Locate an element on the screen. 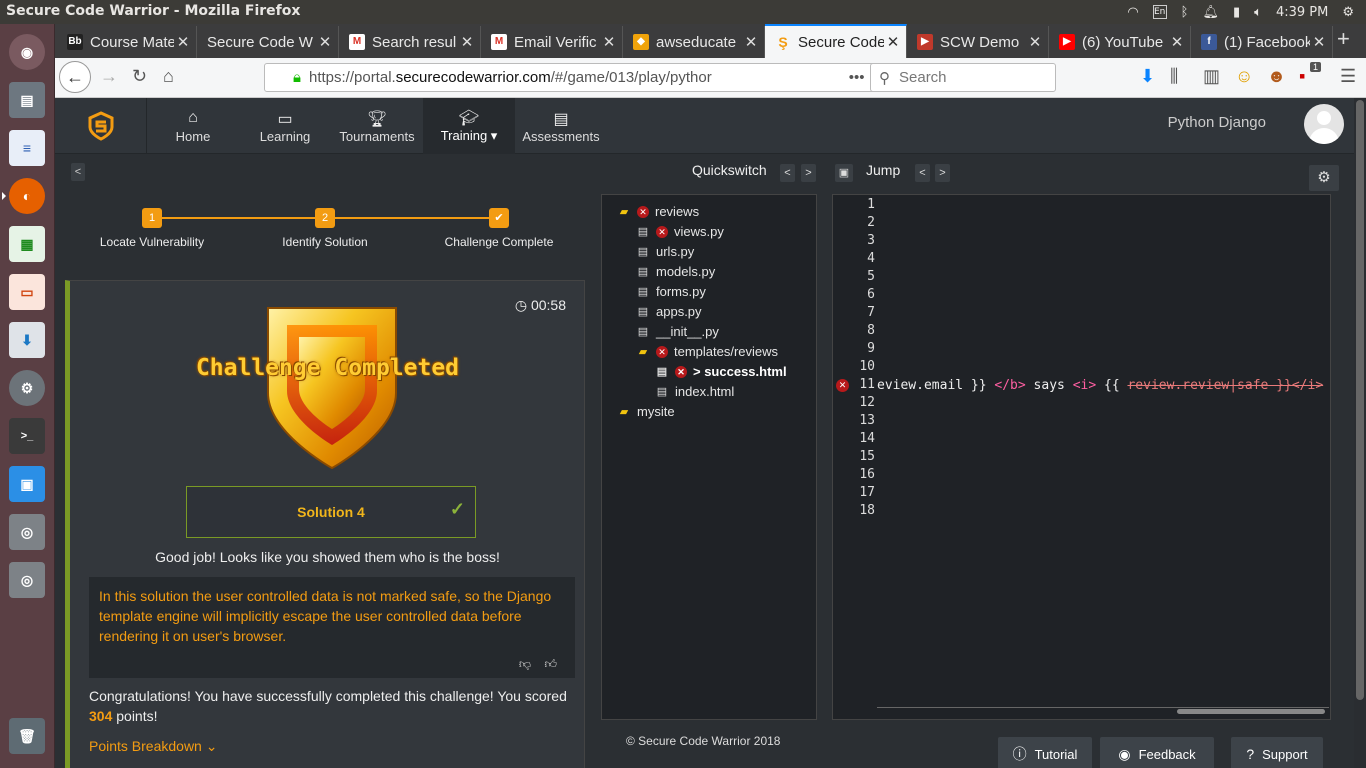 Image resolution: width=1366 pixels, height=768 pixels. feedback-button: ◉ Feedback is located at coordinates (1157, 752).